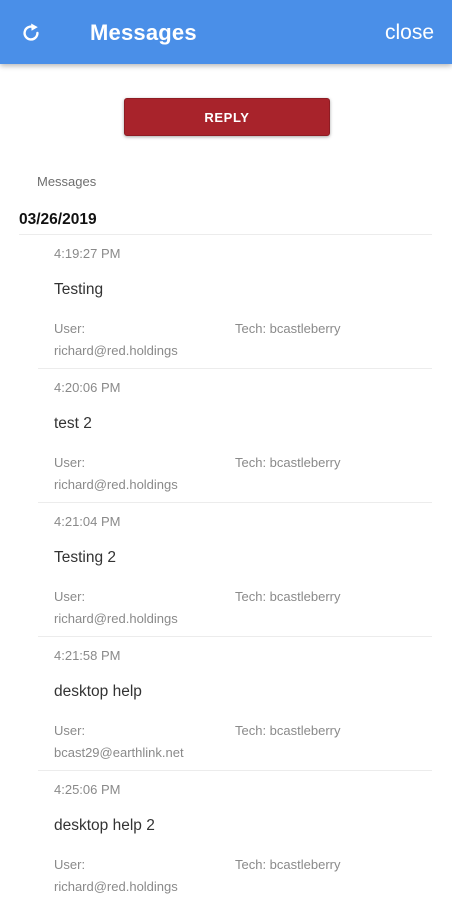  I want to click on message-text: desktop help 2, so click(104, 825).